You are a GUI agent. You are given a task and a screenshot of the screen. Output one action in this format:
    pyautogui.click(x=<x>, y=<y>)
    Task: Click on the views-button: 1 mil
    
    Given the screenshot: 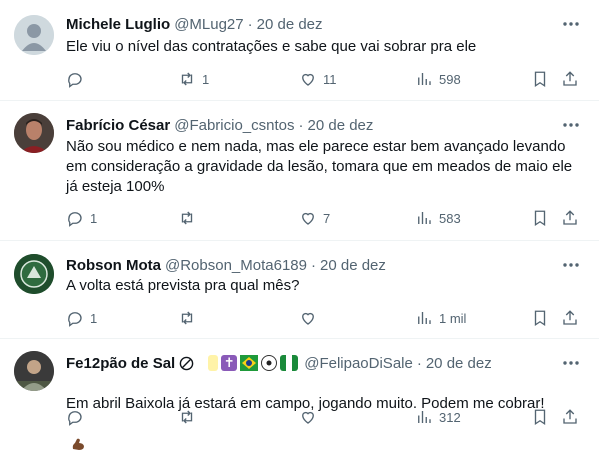 What is the action you would take?
    pyautogui.click(x=440, y=318)
    